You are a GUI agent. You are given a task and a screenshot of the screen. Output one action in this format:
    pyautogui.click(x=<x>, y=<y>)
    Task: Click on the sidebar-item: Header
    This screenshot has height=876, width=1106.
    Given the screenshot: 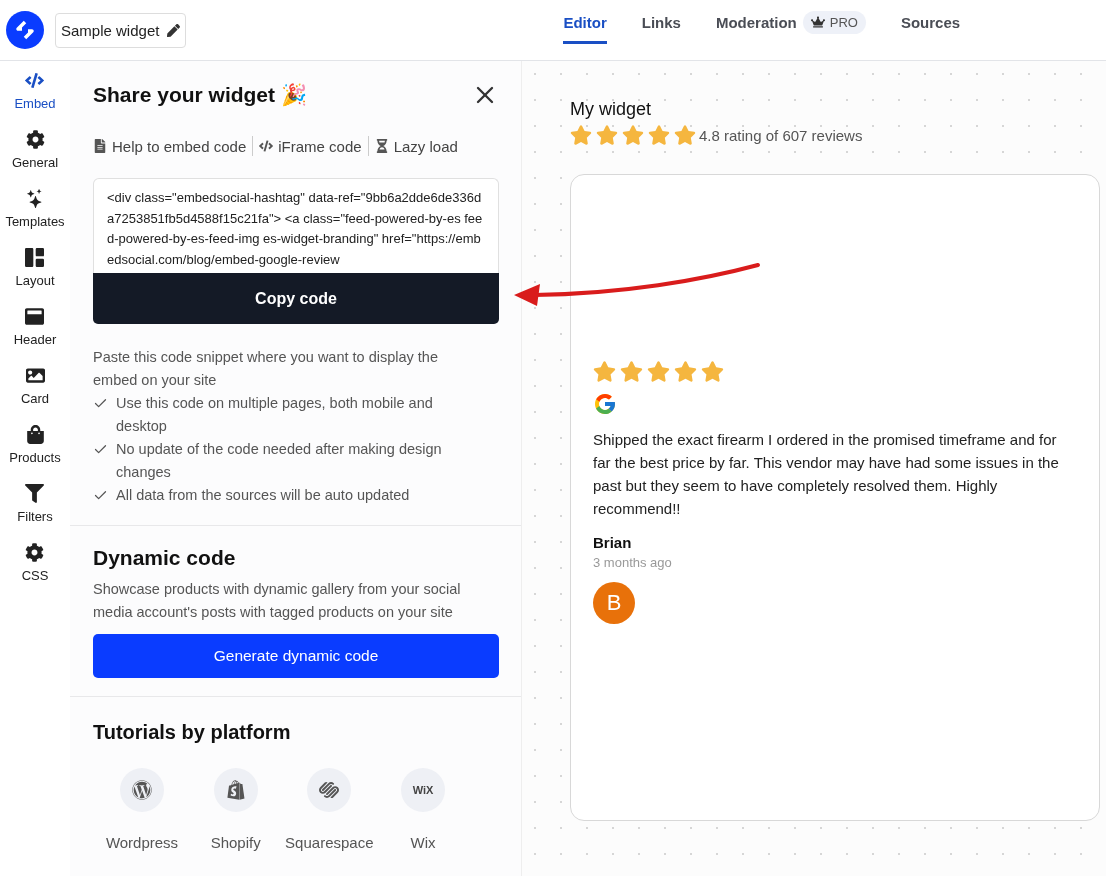 What is the action you would take?
    pyautogui.click(x=35, y=327)
    